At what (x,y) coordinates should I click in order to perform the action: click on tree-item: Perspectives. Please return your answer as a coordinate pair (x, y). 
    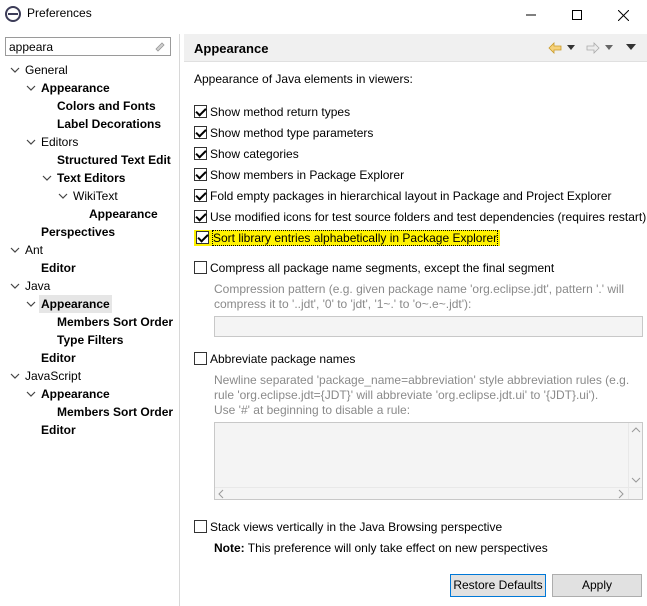
    Looking at the image, I should click on (90, 232).